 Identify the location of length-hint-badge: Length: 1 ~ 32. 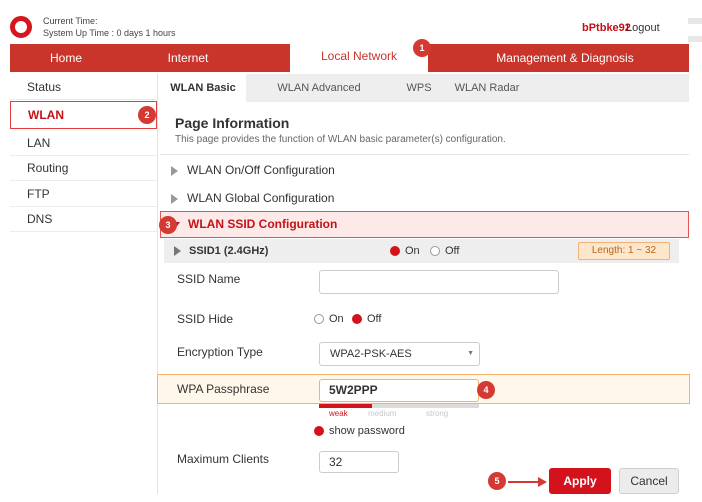
(624, 251).